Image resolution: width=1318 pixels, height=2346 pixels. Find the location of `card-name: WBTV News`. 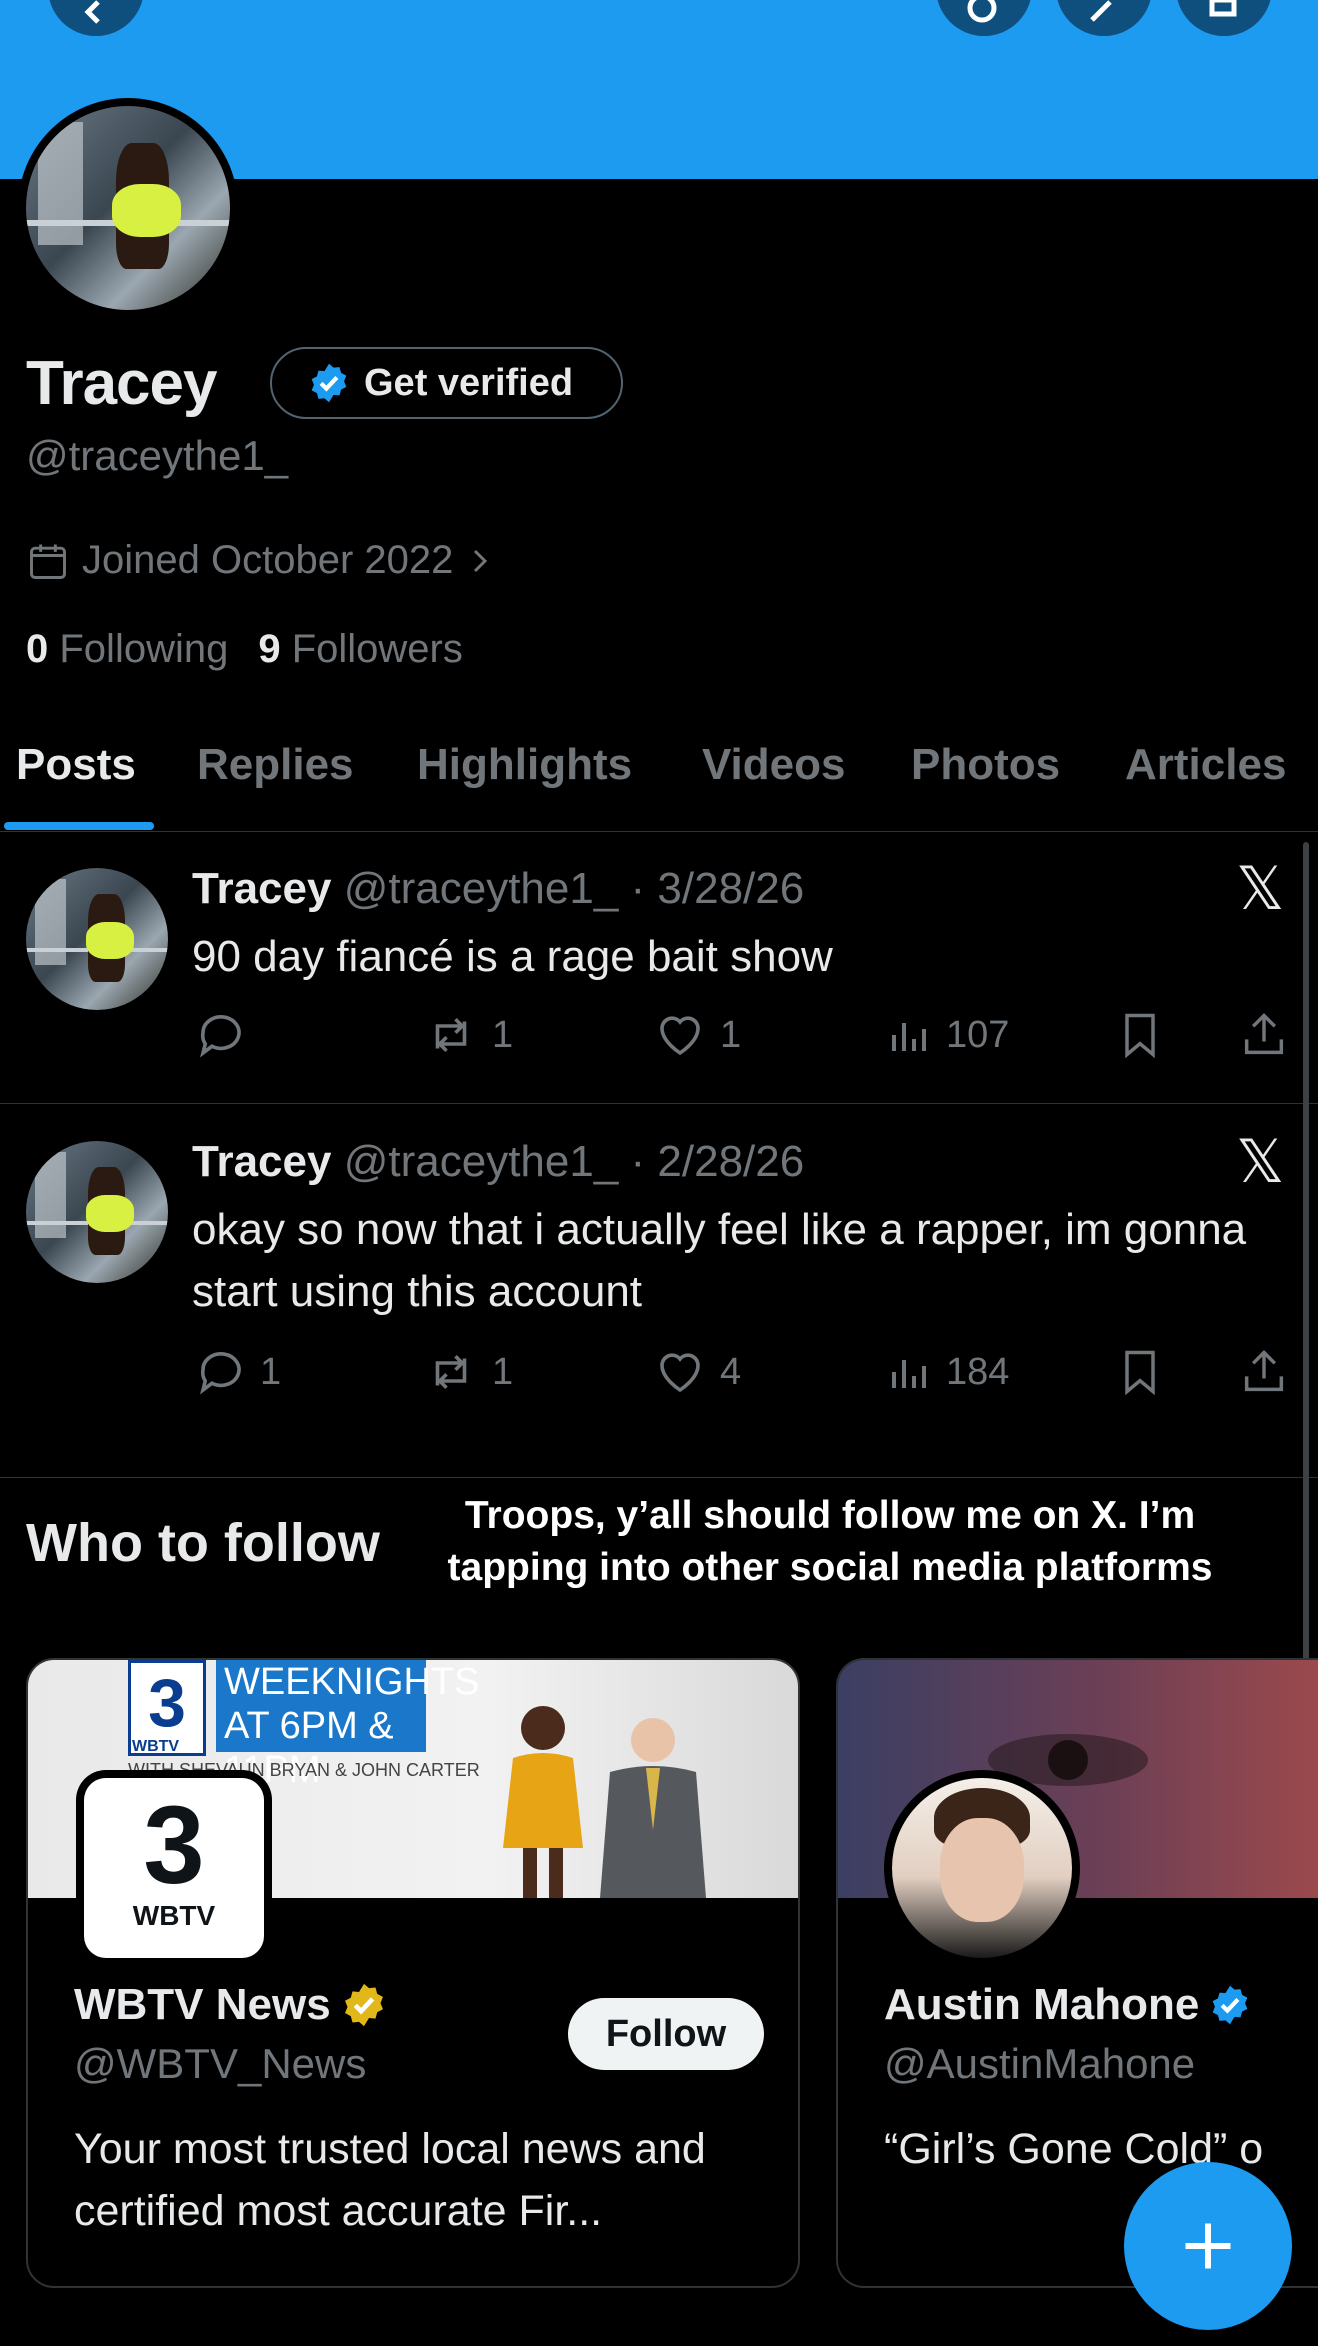

card-name: WBTV News is located at coordinates (202, 2005).